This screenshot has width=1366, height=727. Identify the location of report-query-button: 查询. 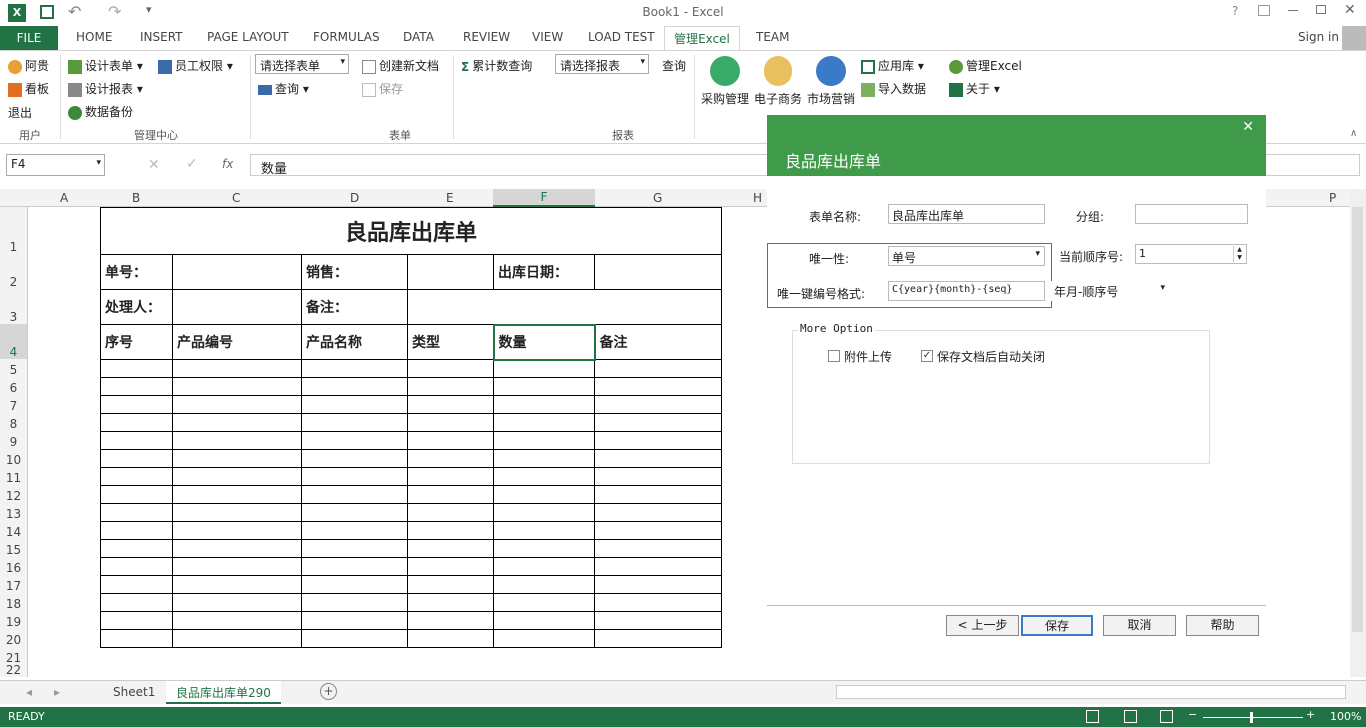
(674, 65).